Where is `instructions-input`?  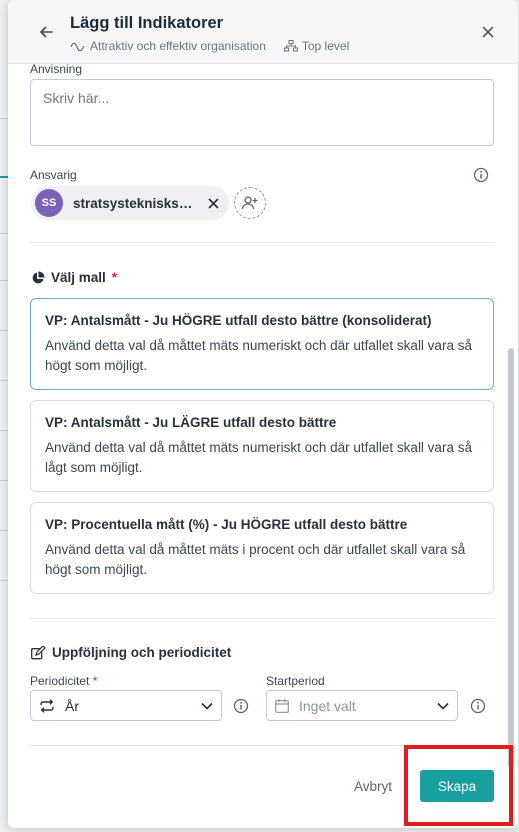 instructions-input is located at coordinates (262, 112).